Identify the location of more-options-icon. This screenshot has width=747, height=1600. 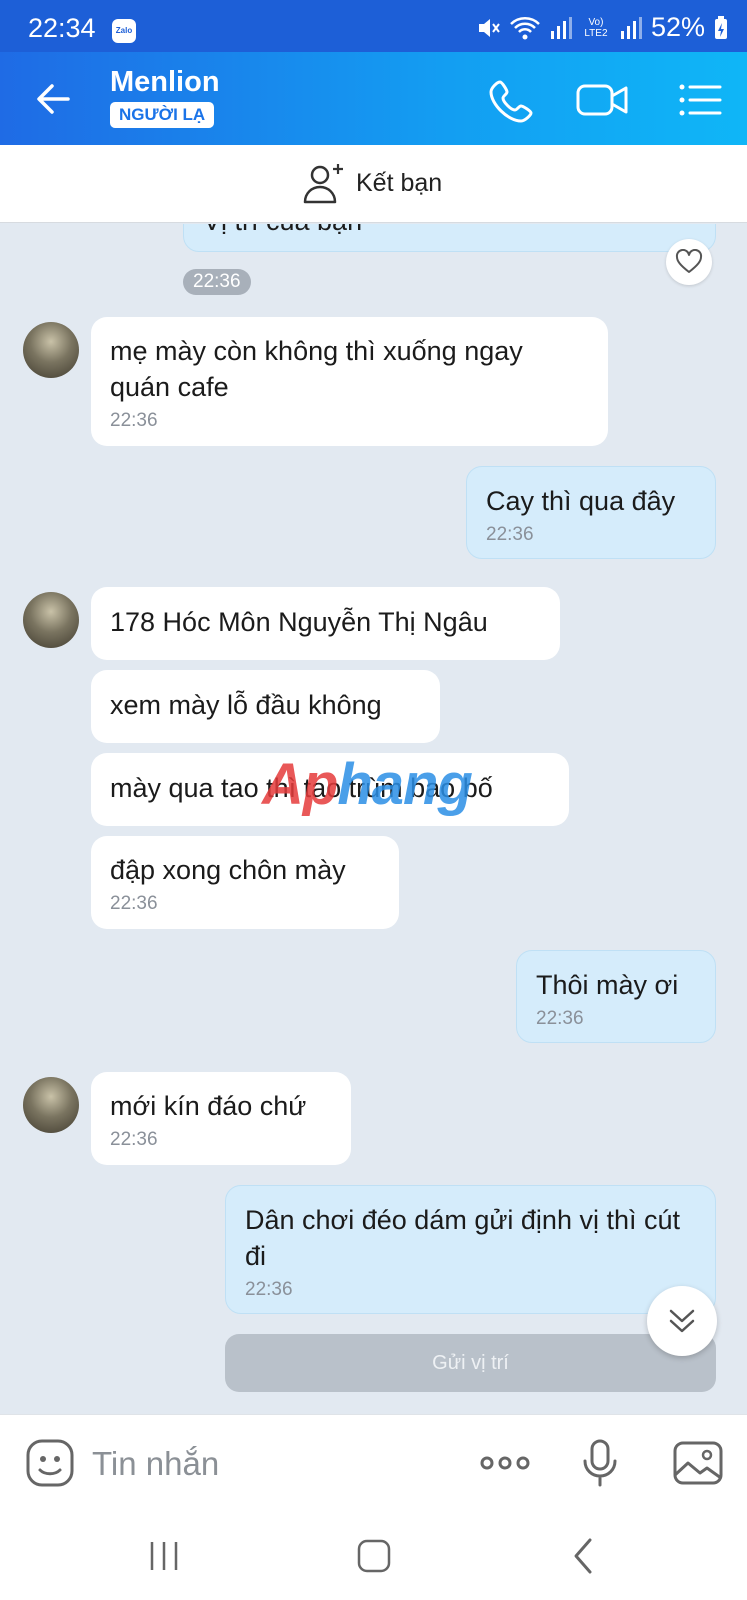
(505, 1463).